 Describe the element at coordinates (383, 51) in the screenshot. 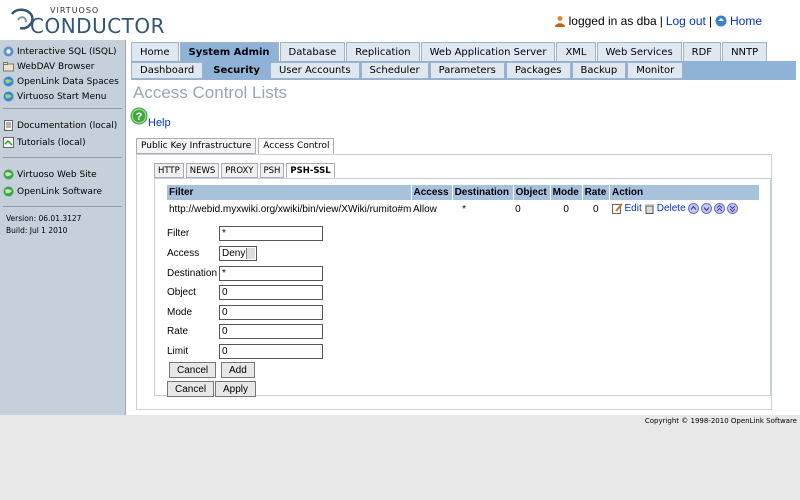

I see `tab-replication: Replication` at that location.